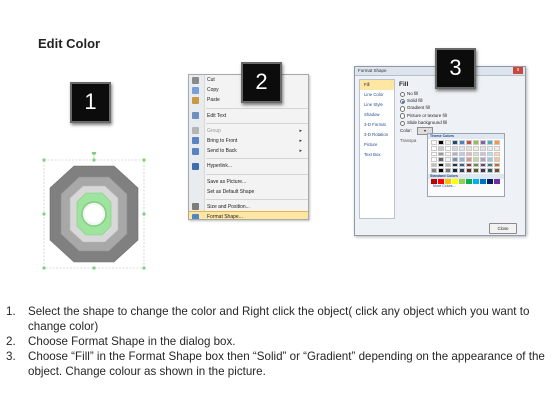  What do you see at coordinates (503, 228) in the screenshot?
I see `dialog-close-button: Close` at bounding box center [503, 228].